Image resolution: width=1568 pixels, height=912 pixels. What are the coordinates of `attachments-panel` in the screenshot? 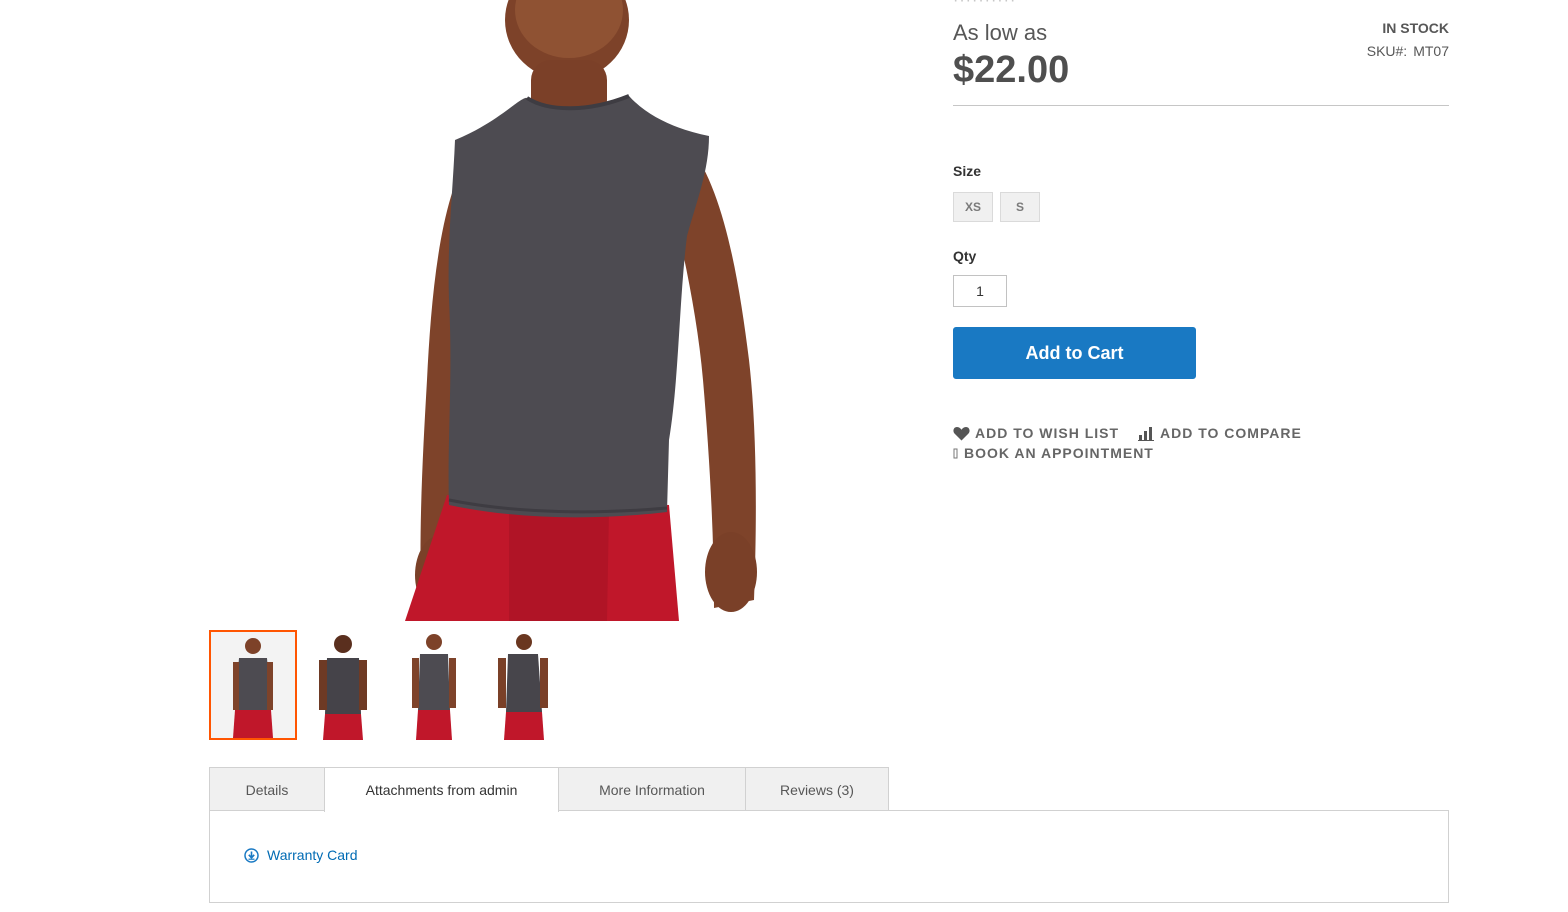 It's located at (829, 856).